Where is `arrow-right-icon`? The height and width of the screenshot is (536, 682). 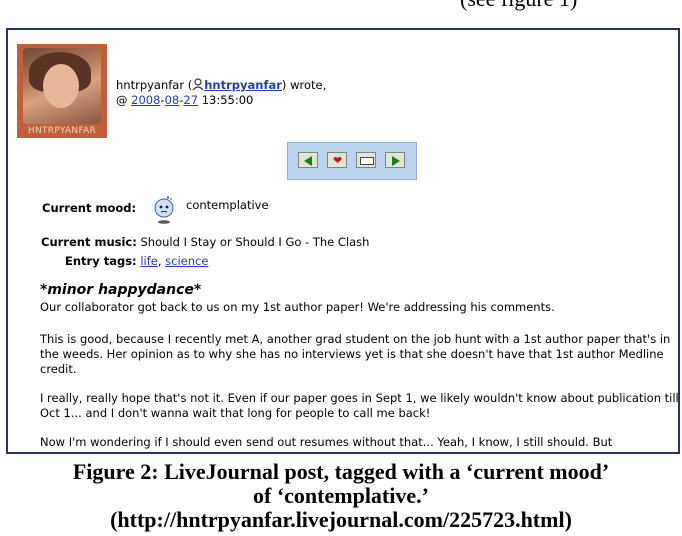
arrow-right-icon is located at coordinates (395, 160).